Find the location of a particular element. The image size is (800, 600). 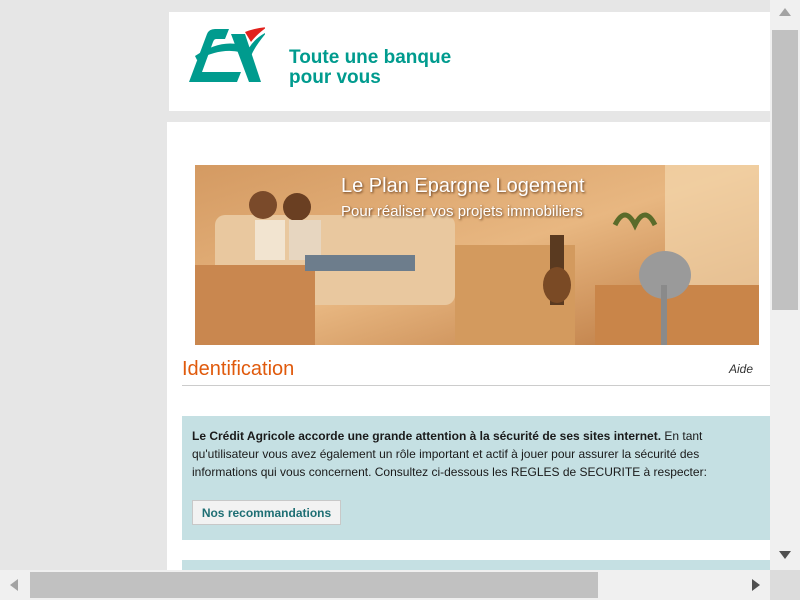

banner-subtitle: Pour réaliser vos projets immobiliers is located at coordinates (462, 211).